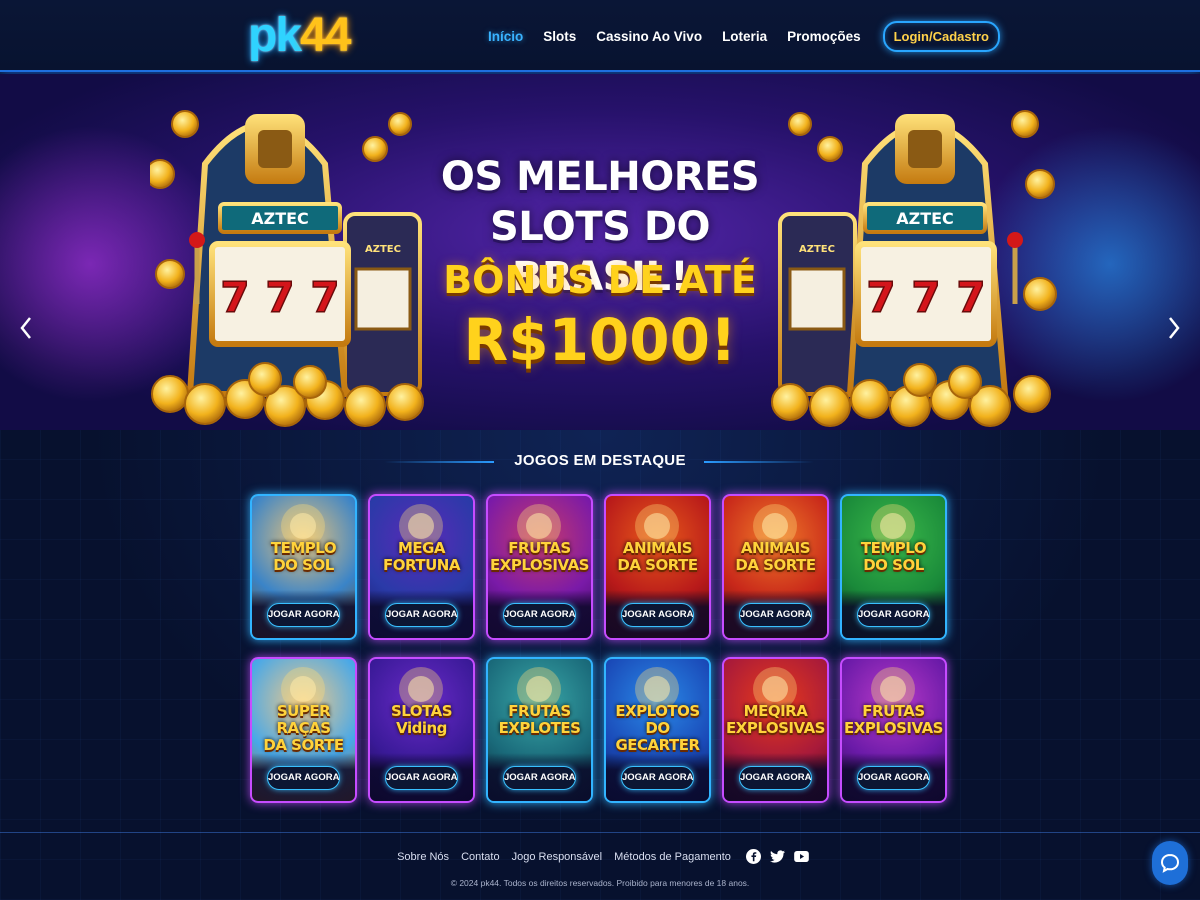  I want to click on footer-link-contato: Contato, so click(480, 857).